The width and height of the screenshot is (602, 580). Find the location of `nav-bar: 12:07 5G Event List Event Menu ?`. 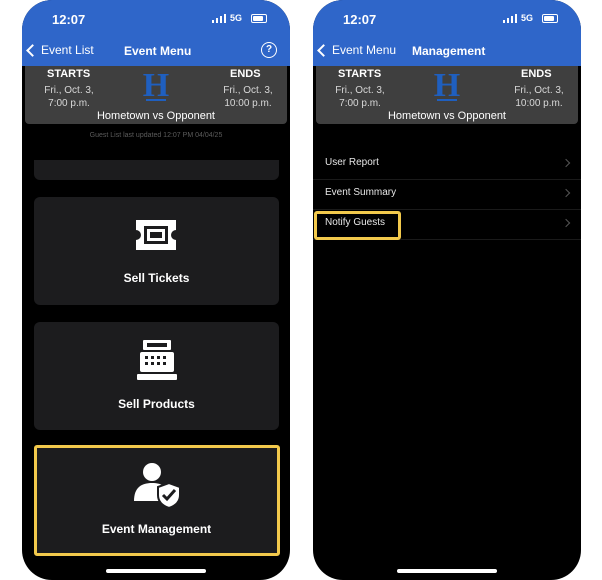

nav-bar: 12:07 5G Event List Event Menu ? is located at coordinates (156, 33).